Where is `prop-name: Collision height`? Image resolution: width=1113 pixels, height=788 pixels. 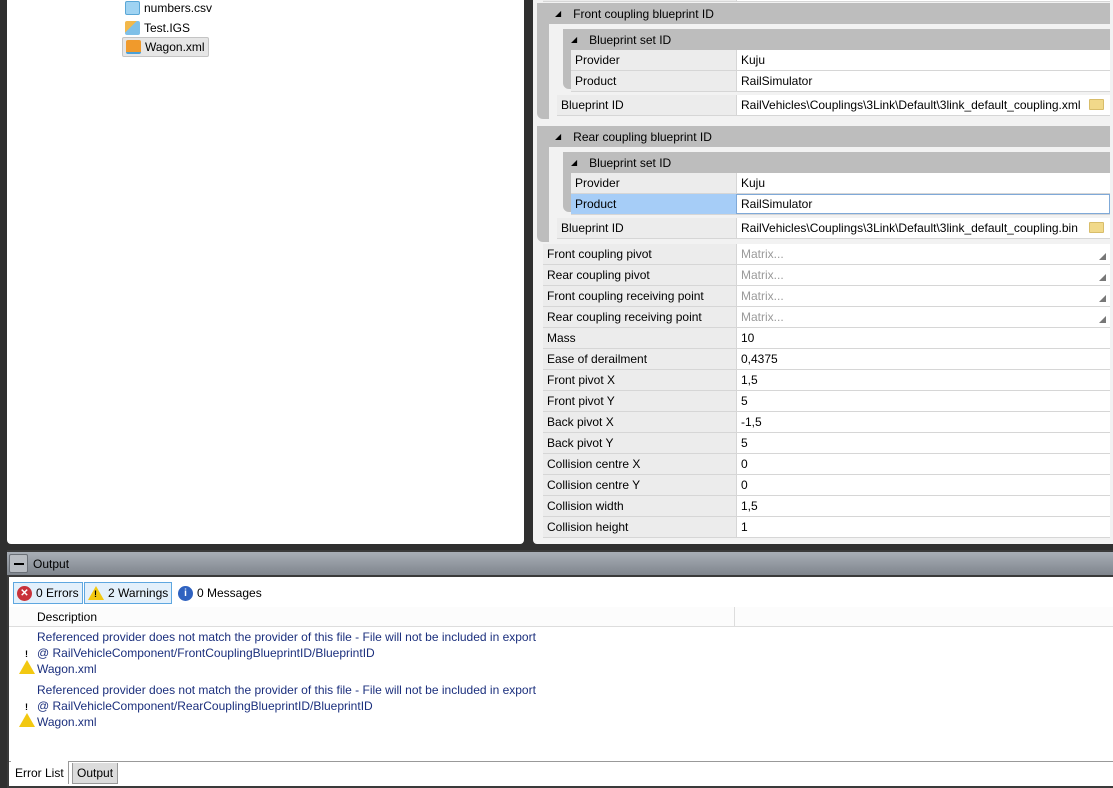 prop-name: Collision height is located at coordinates (639, 527).